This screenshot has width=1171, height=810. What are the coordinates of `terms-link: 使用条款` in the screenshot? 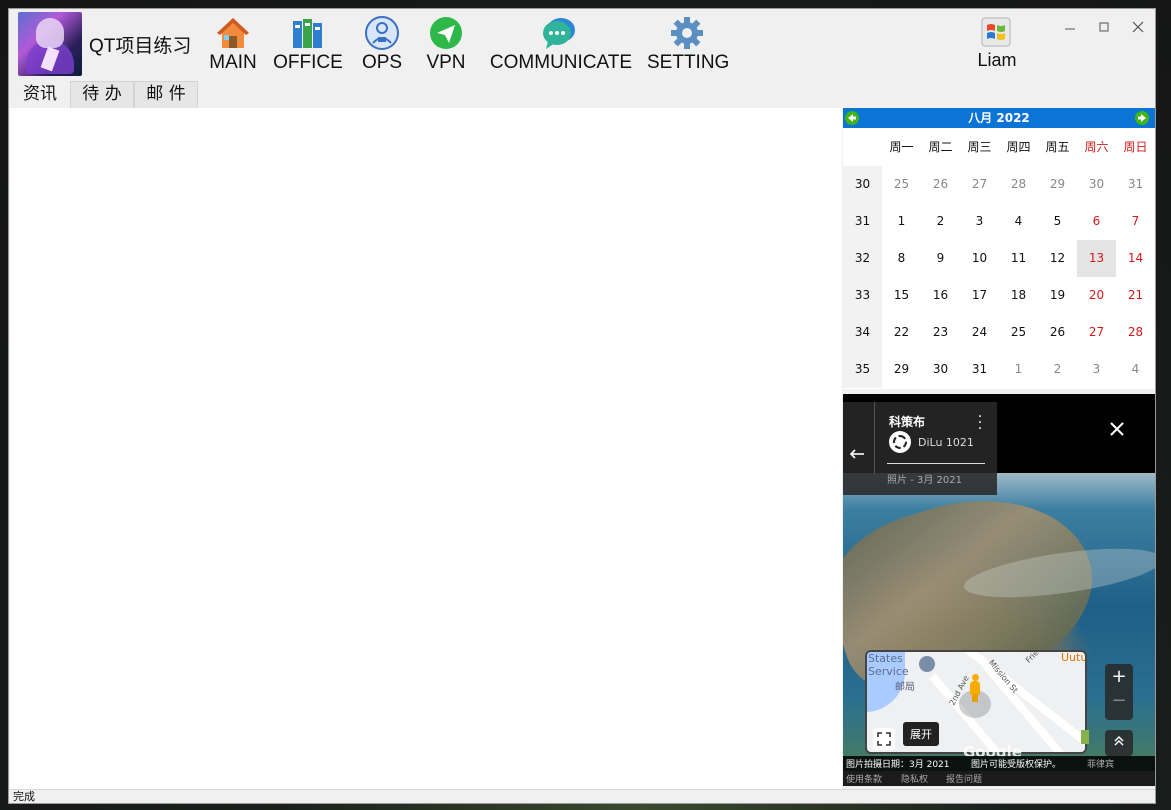 It's located at (864, 778).